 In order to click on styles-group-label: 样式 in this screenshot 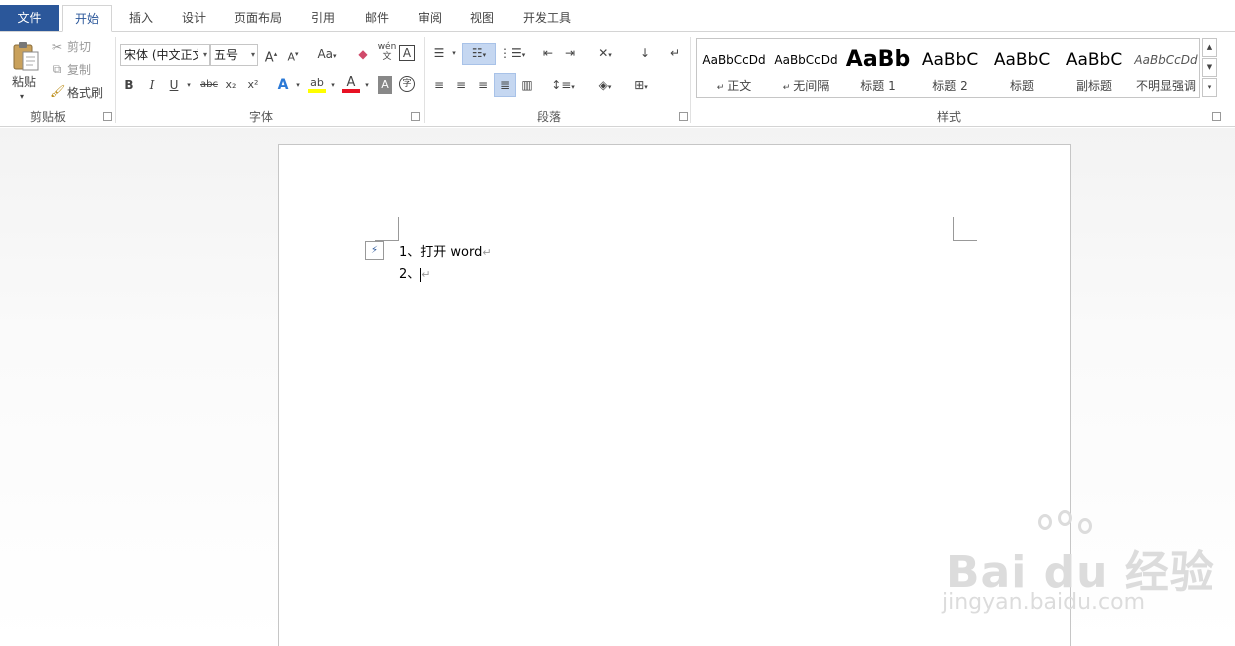, I will do `click(949, 117)`.